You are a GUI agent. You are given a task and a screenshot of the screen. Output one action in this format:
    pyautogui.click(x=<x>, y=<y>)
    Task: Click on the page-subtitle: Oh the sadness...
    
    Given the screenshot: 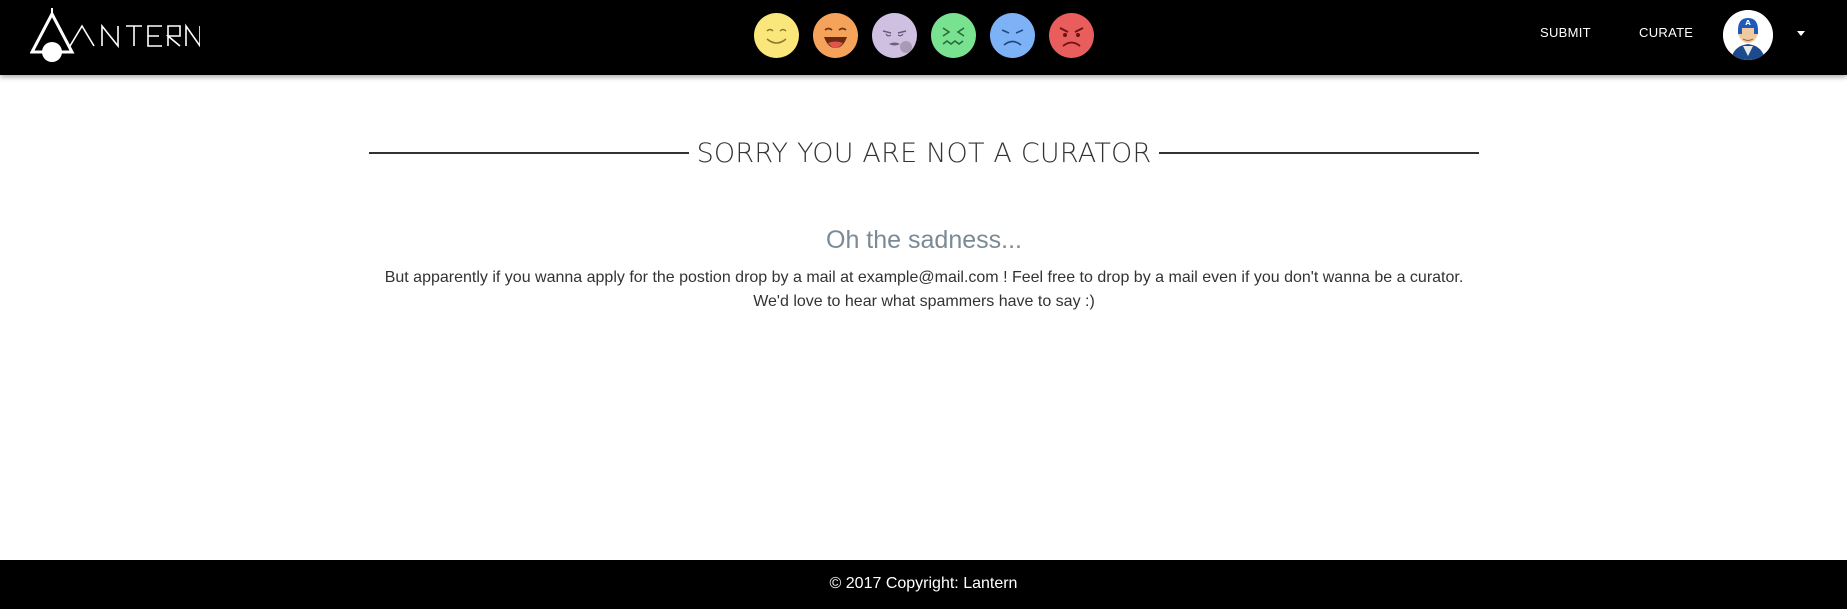 What is the action you would take?
    pyautogui.click(x=924, y=240)
    